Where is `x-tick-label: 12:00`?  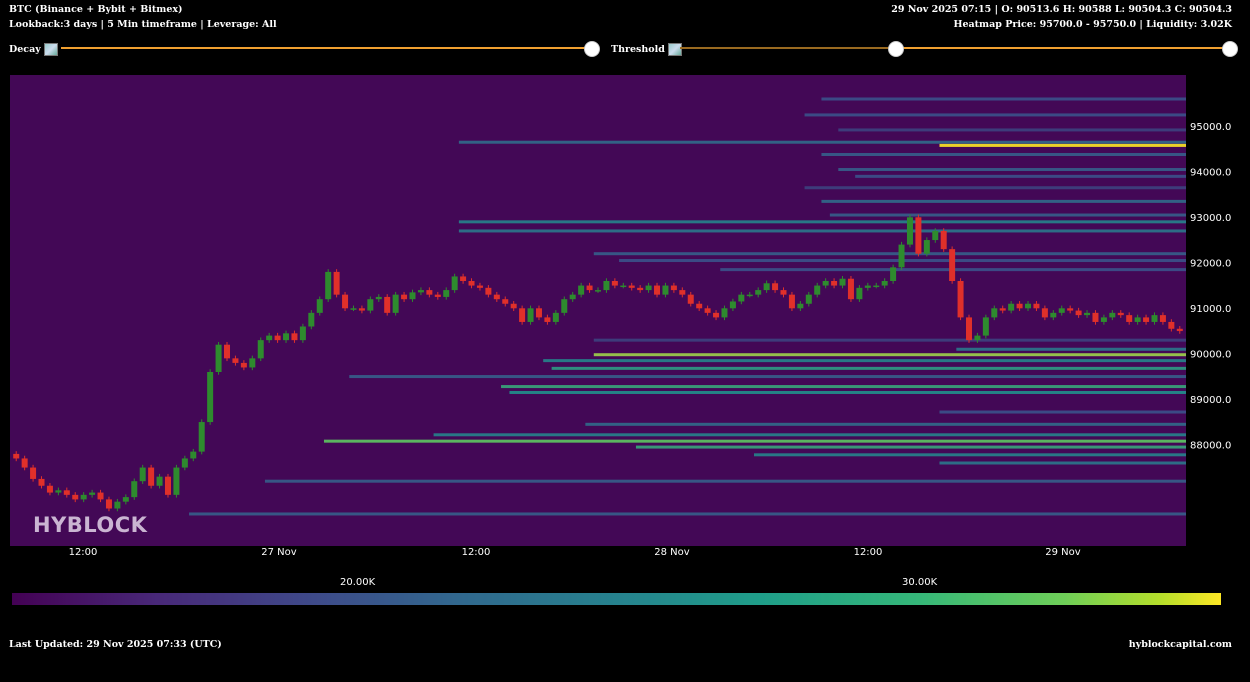 x-tick-label: 12:00 is located at coordinates (83, 552).